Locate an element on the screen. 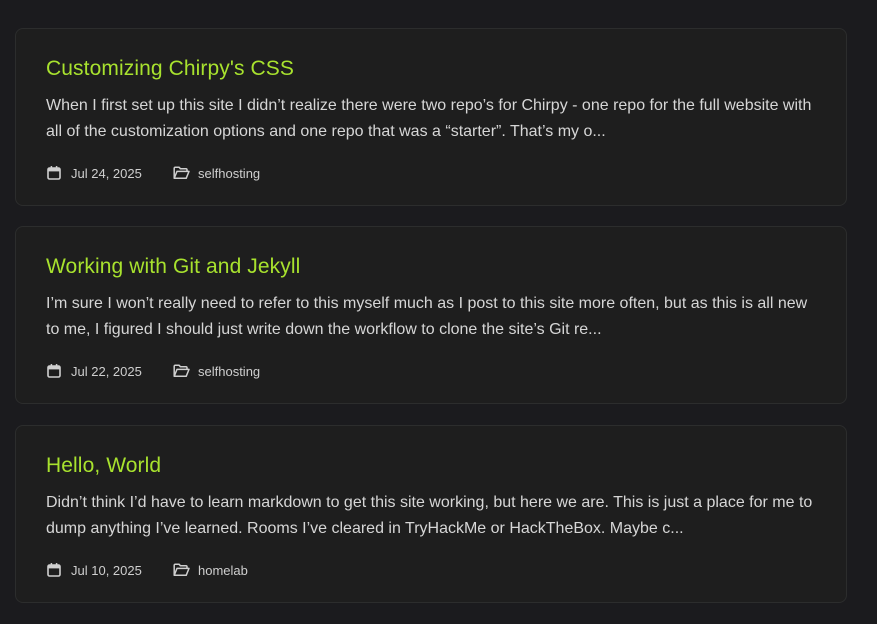 Image resolution: width=877 pixels, height=624 pixels. post-meta: Jul 10, 2025 homelab is located at coordinates (147, 570).